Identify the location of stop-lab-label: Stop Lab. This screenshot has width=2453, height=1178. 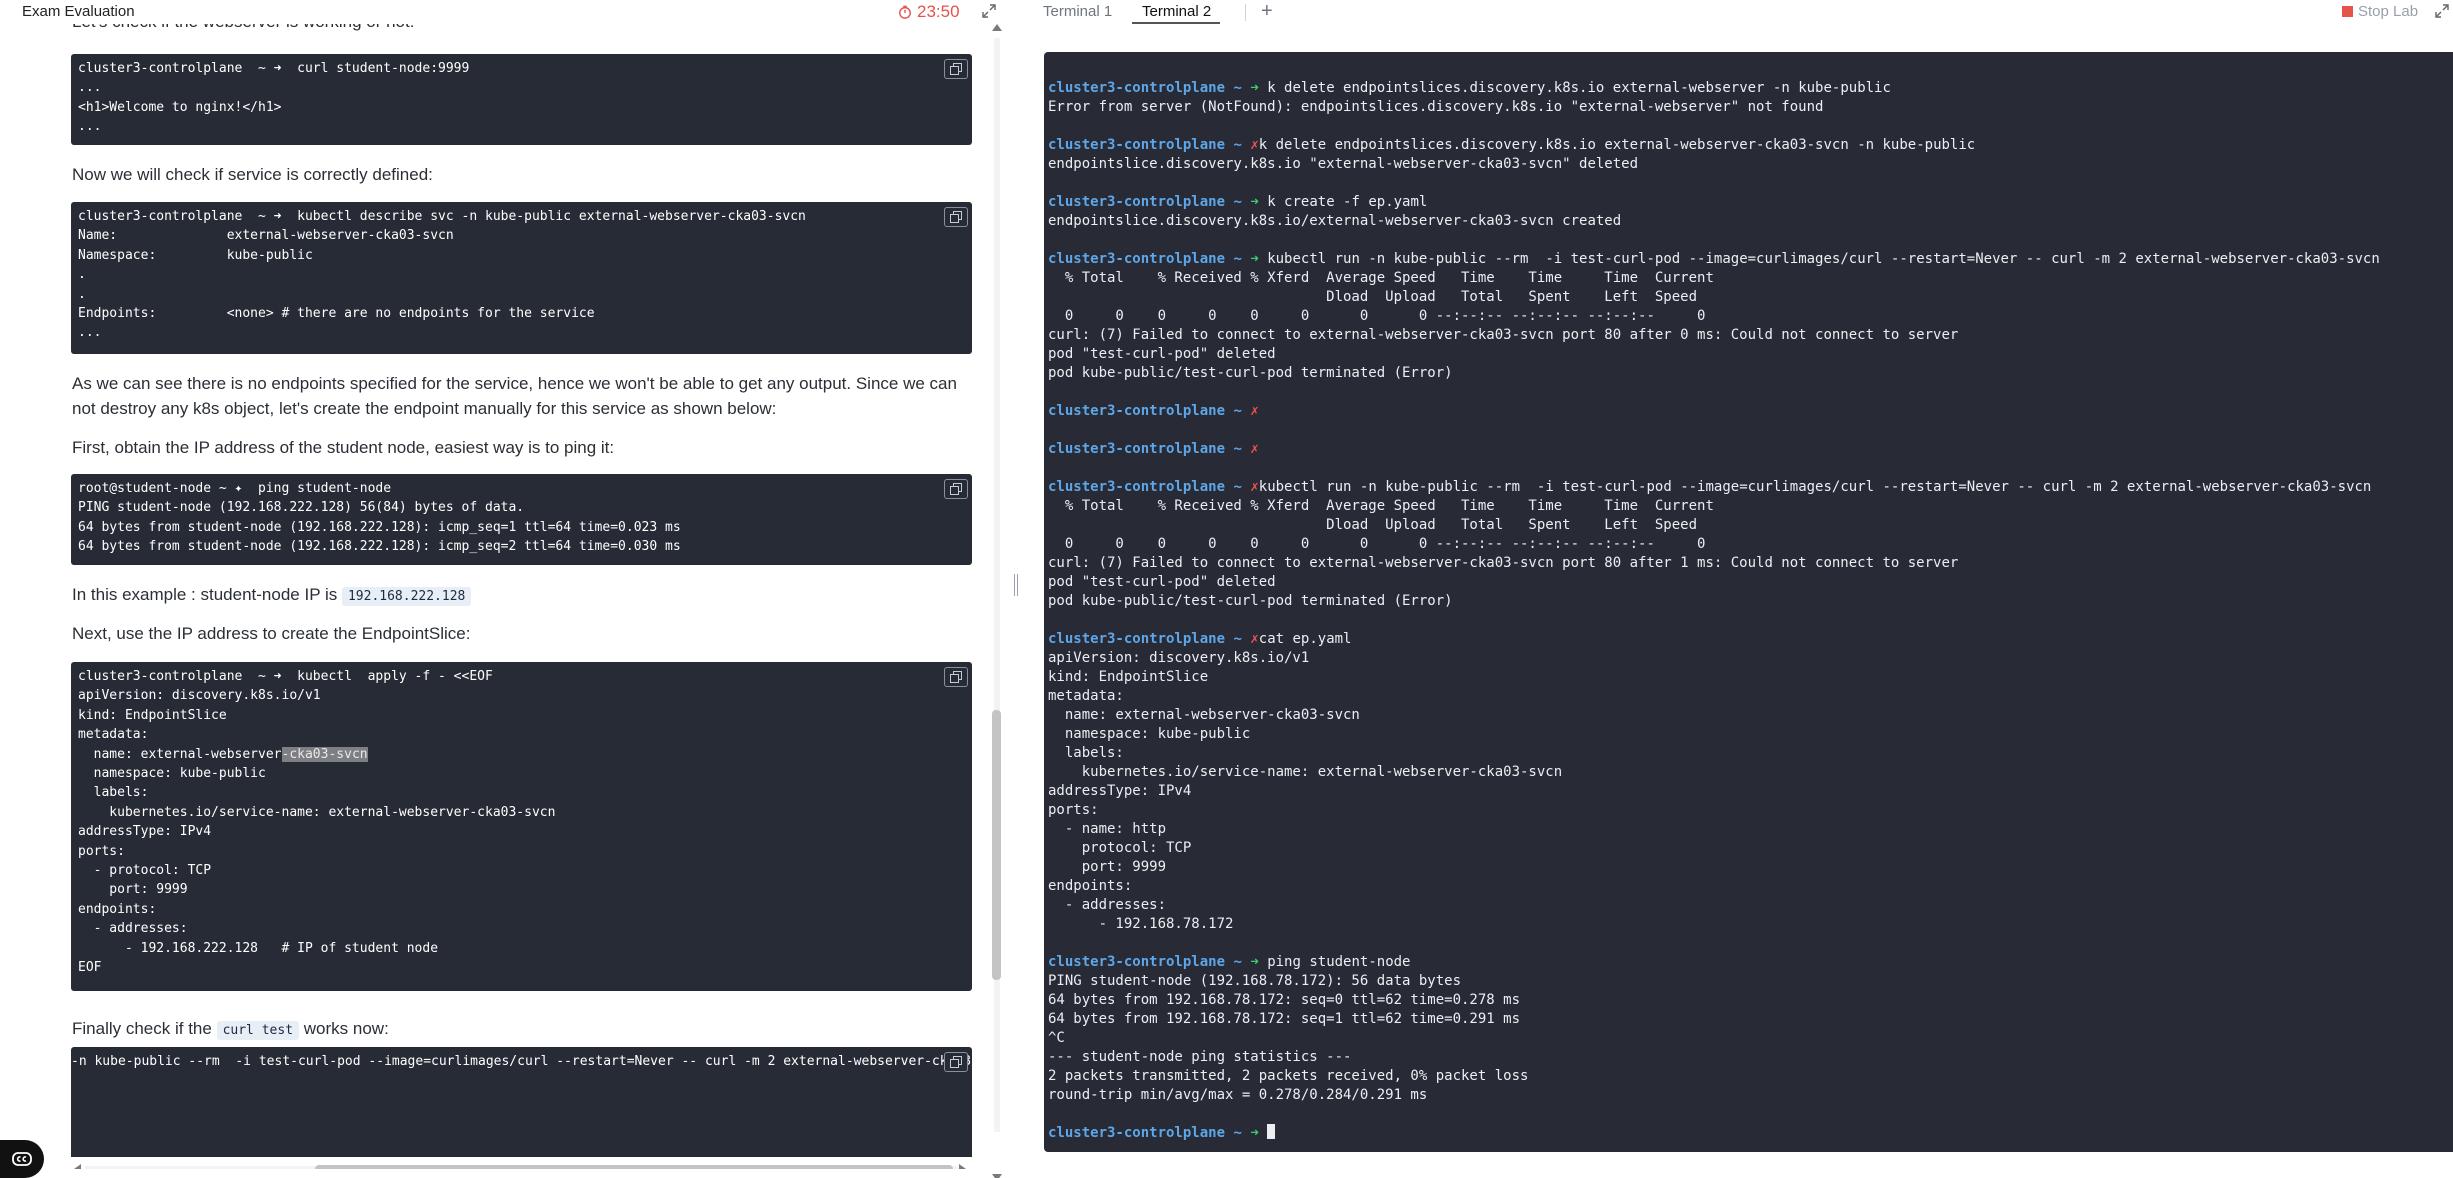
(2388, 11).